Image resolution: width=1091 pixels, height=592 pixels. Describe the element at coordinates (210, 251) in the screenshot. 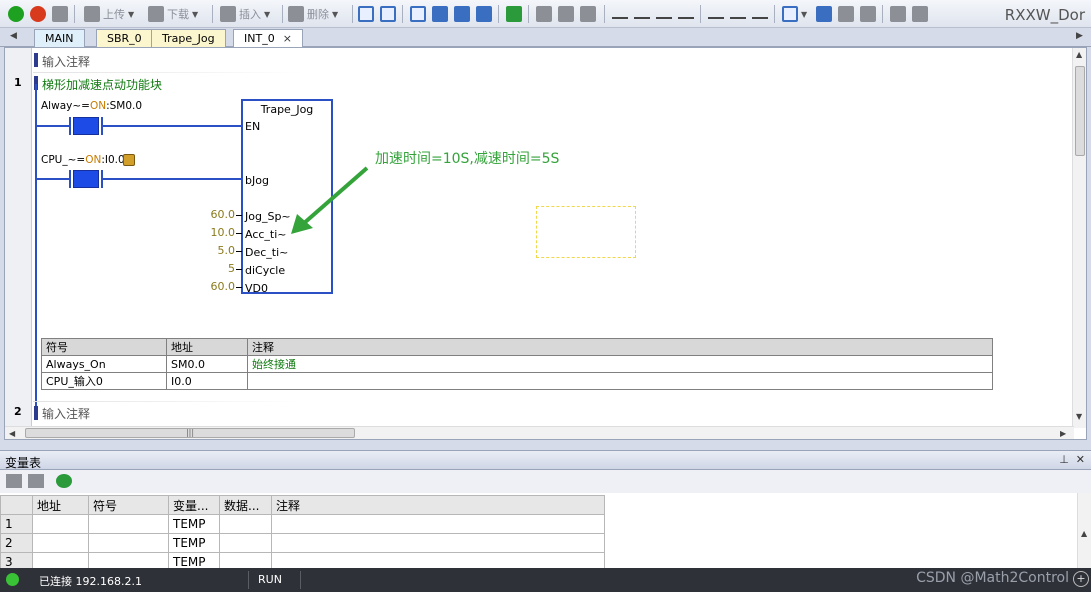

I see `param-dec-time: 5.0` at that location.